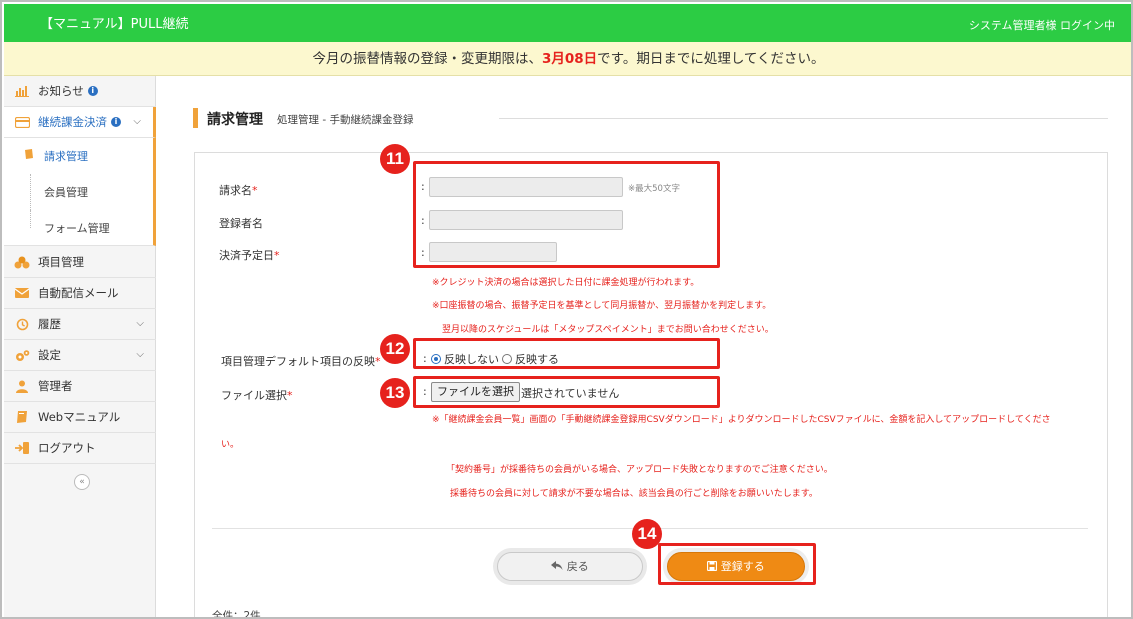 The height and width of the screenshot is (619, 1133). I want to click on notice-deadline: 3月08日, so click(569, 59).